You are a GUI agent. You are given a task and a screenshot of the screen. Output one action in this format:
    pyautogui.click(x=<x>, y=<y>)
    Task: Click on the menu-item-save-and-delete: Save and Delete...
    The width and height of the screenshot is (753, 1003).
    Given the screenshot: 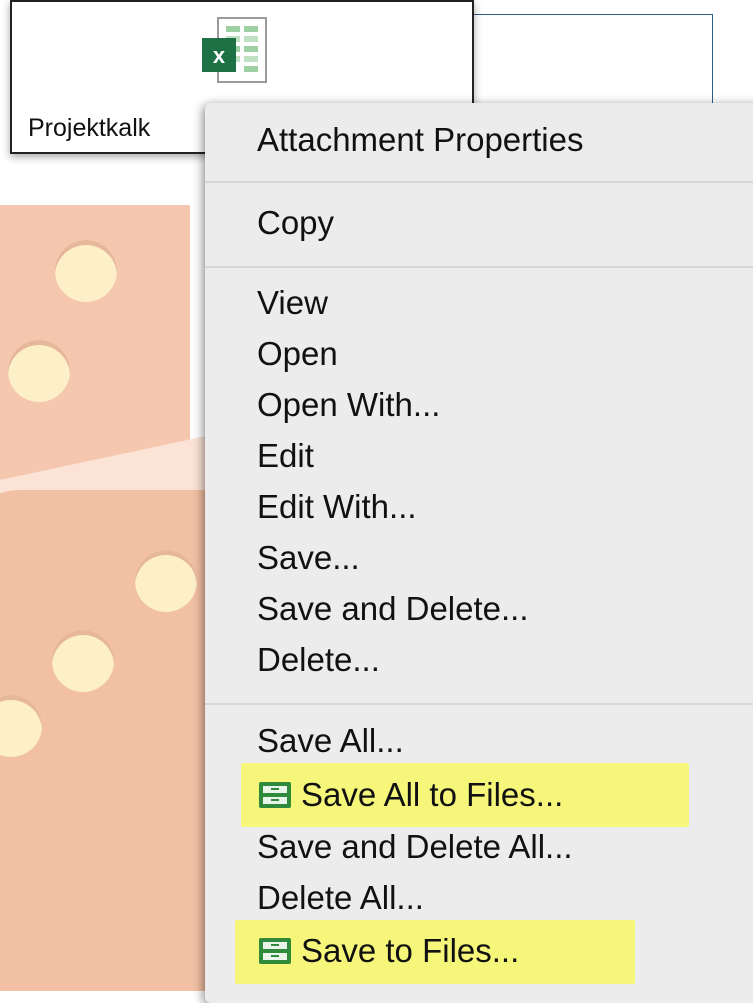 What is the action you would take?
    pyautogui.click(x=393, y=609)
    